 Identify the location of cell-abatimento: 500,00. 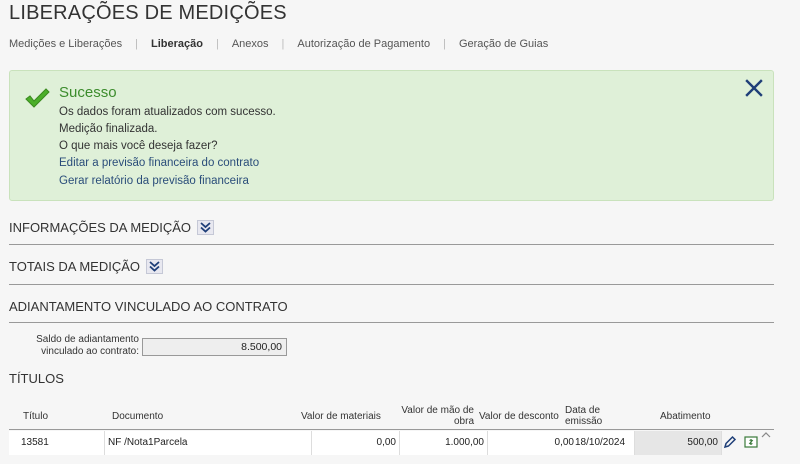
(678, 443).